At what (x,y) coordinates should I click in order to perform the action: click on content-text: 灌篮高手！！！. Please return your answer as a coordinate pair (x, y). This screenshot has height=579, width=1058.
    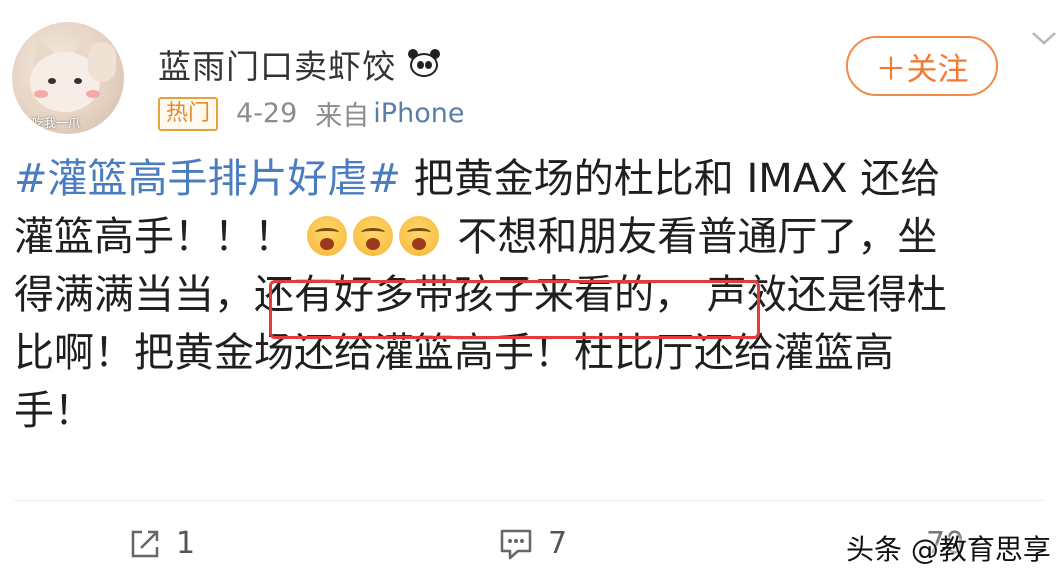
    Looking at the image, I should click on (160, 237).